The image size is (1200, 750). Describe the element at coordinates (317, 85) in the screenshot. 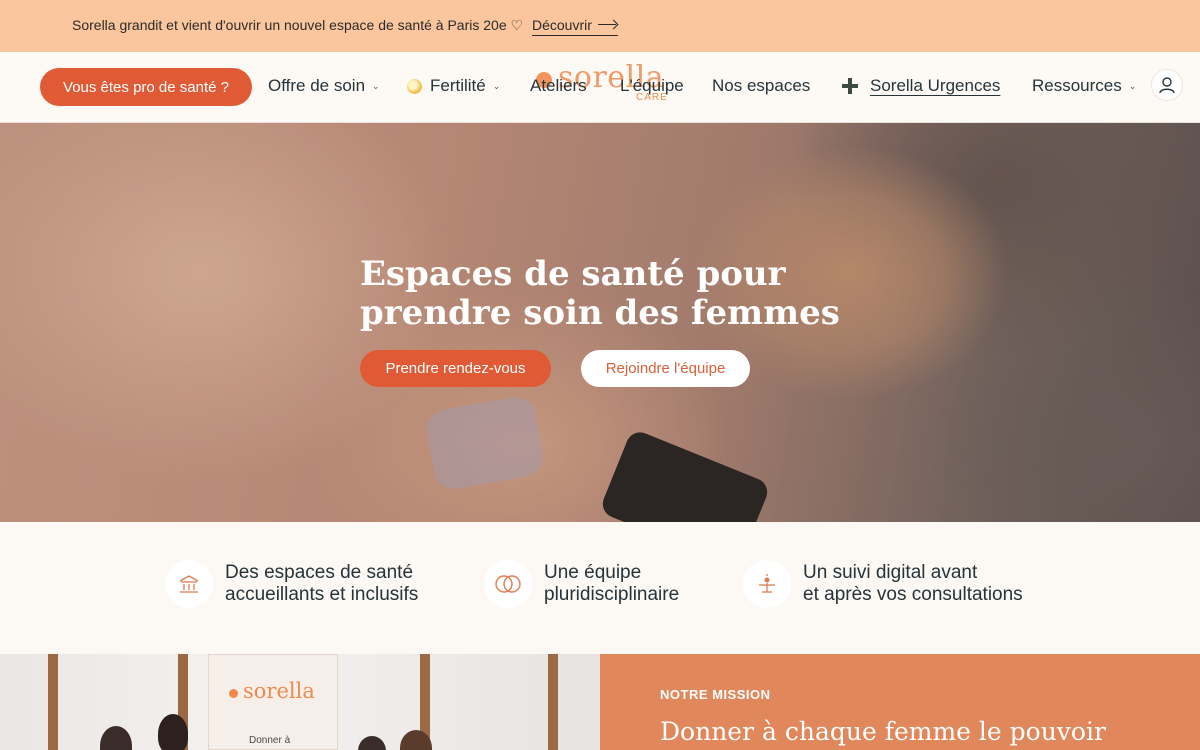

I see `nav-item-label: Offre de soin` at that location.